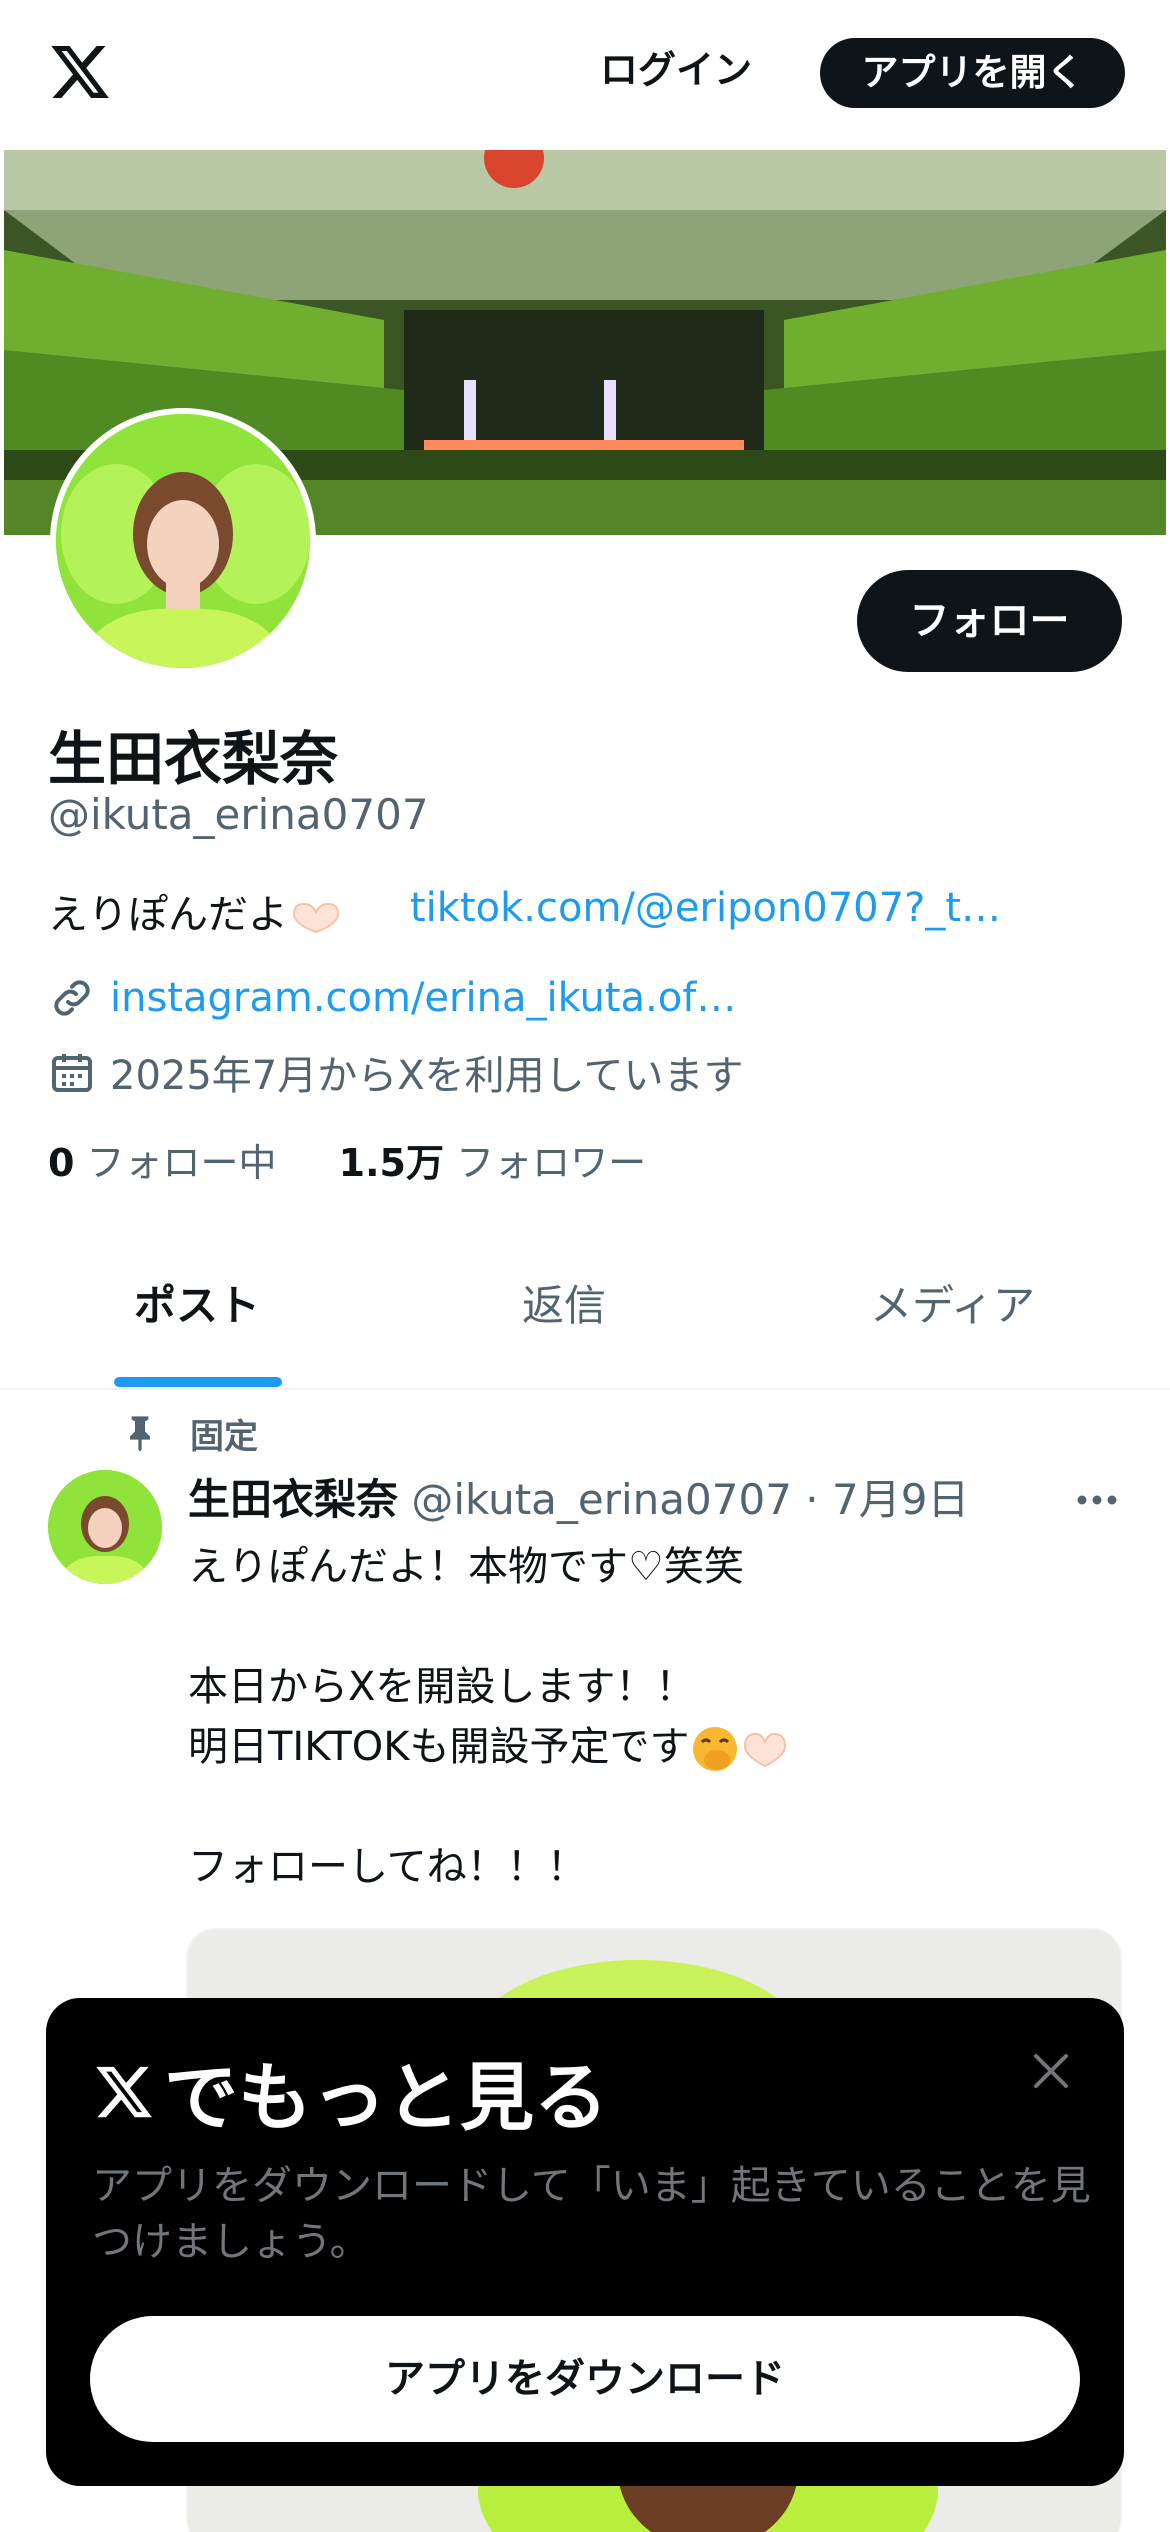  I want to click on follow-button: フォロー, so click(989, 621).